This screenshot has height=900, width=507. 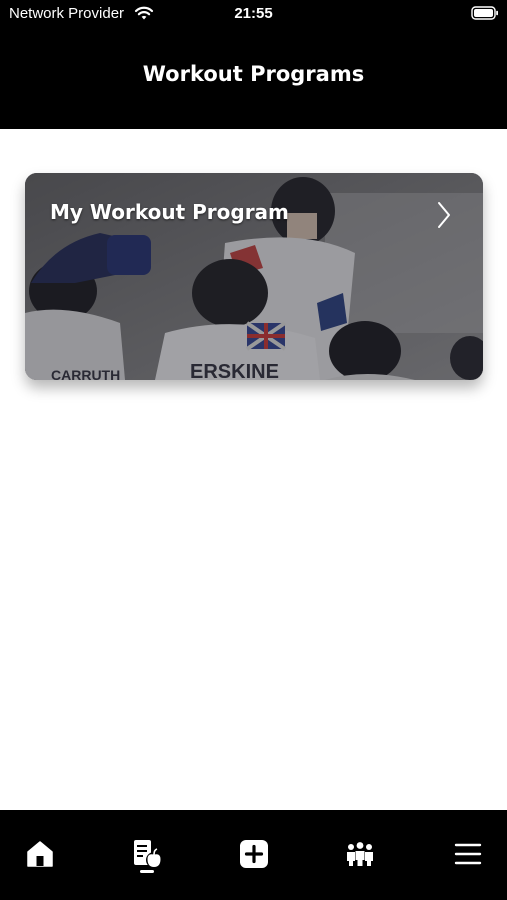 What do you see at coordinates (147, 871) in the screenshot?
I see `active-tab-indicator` at bounding box center [147, 871].